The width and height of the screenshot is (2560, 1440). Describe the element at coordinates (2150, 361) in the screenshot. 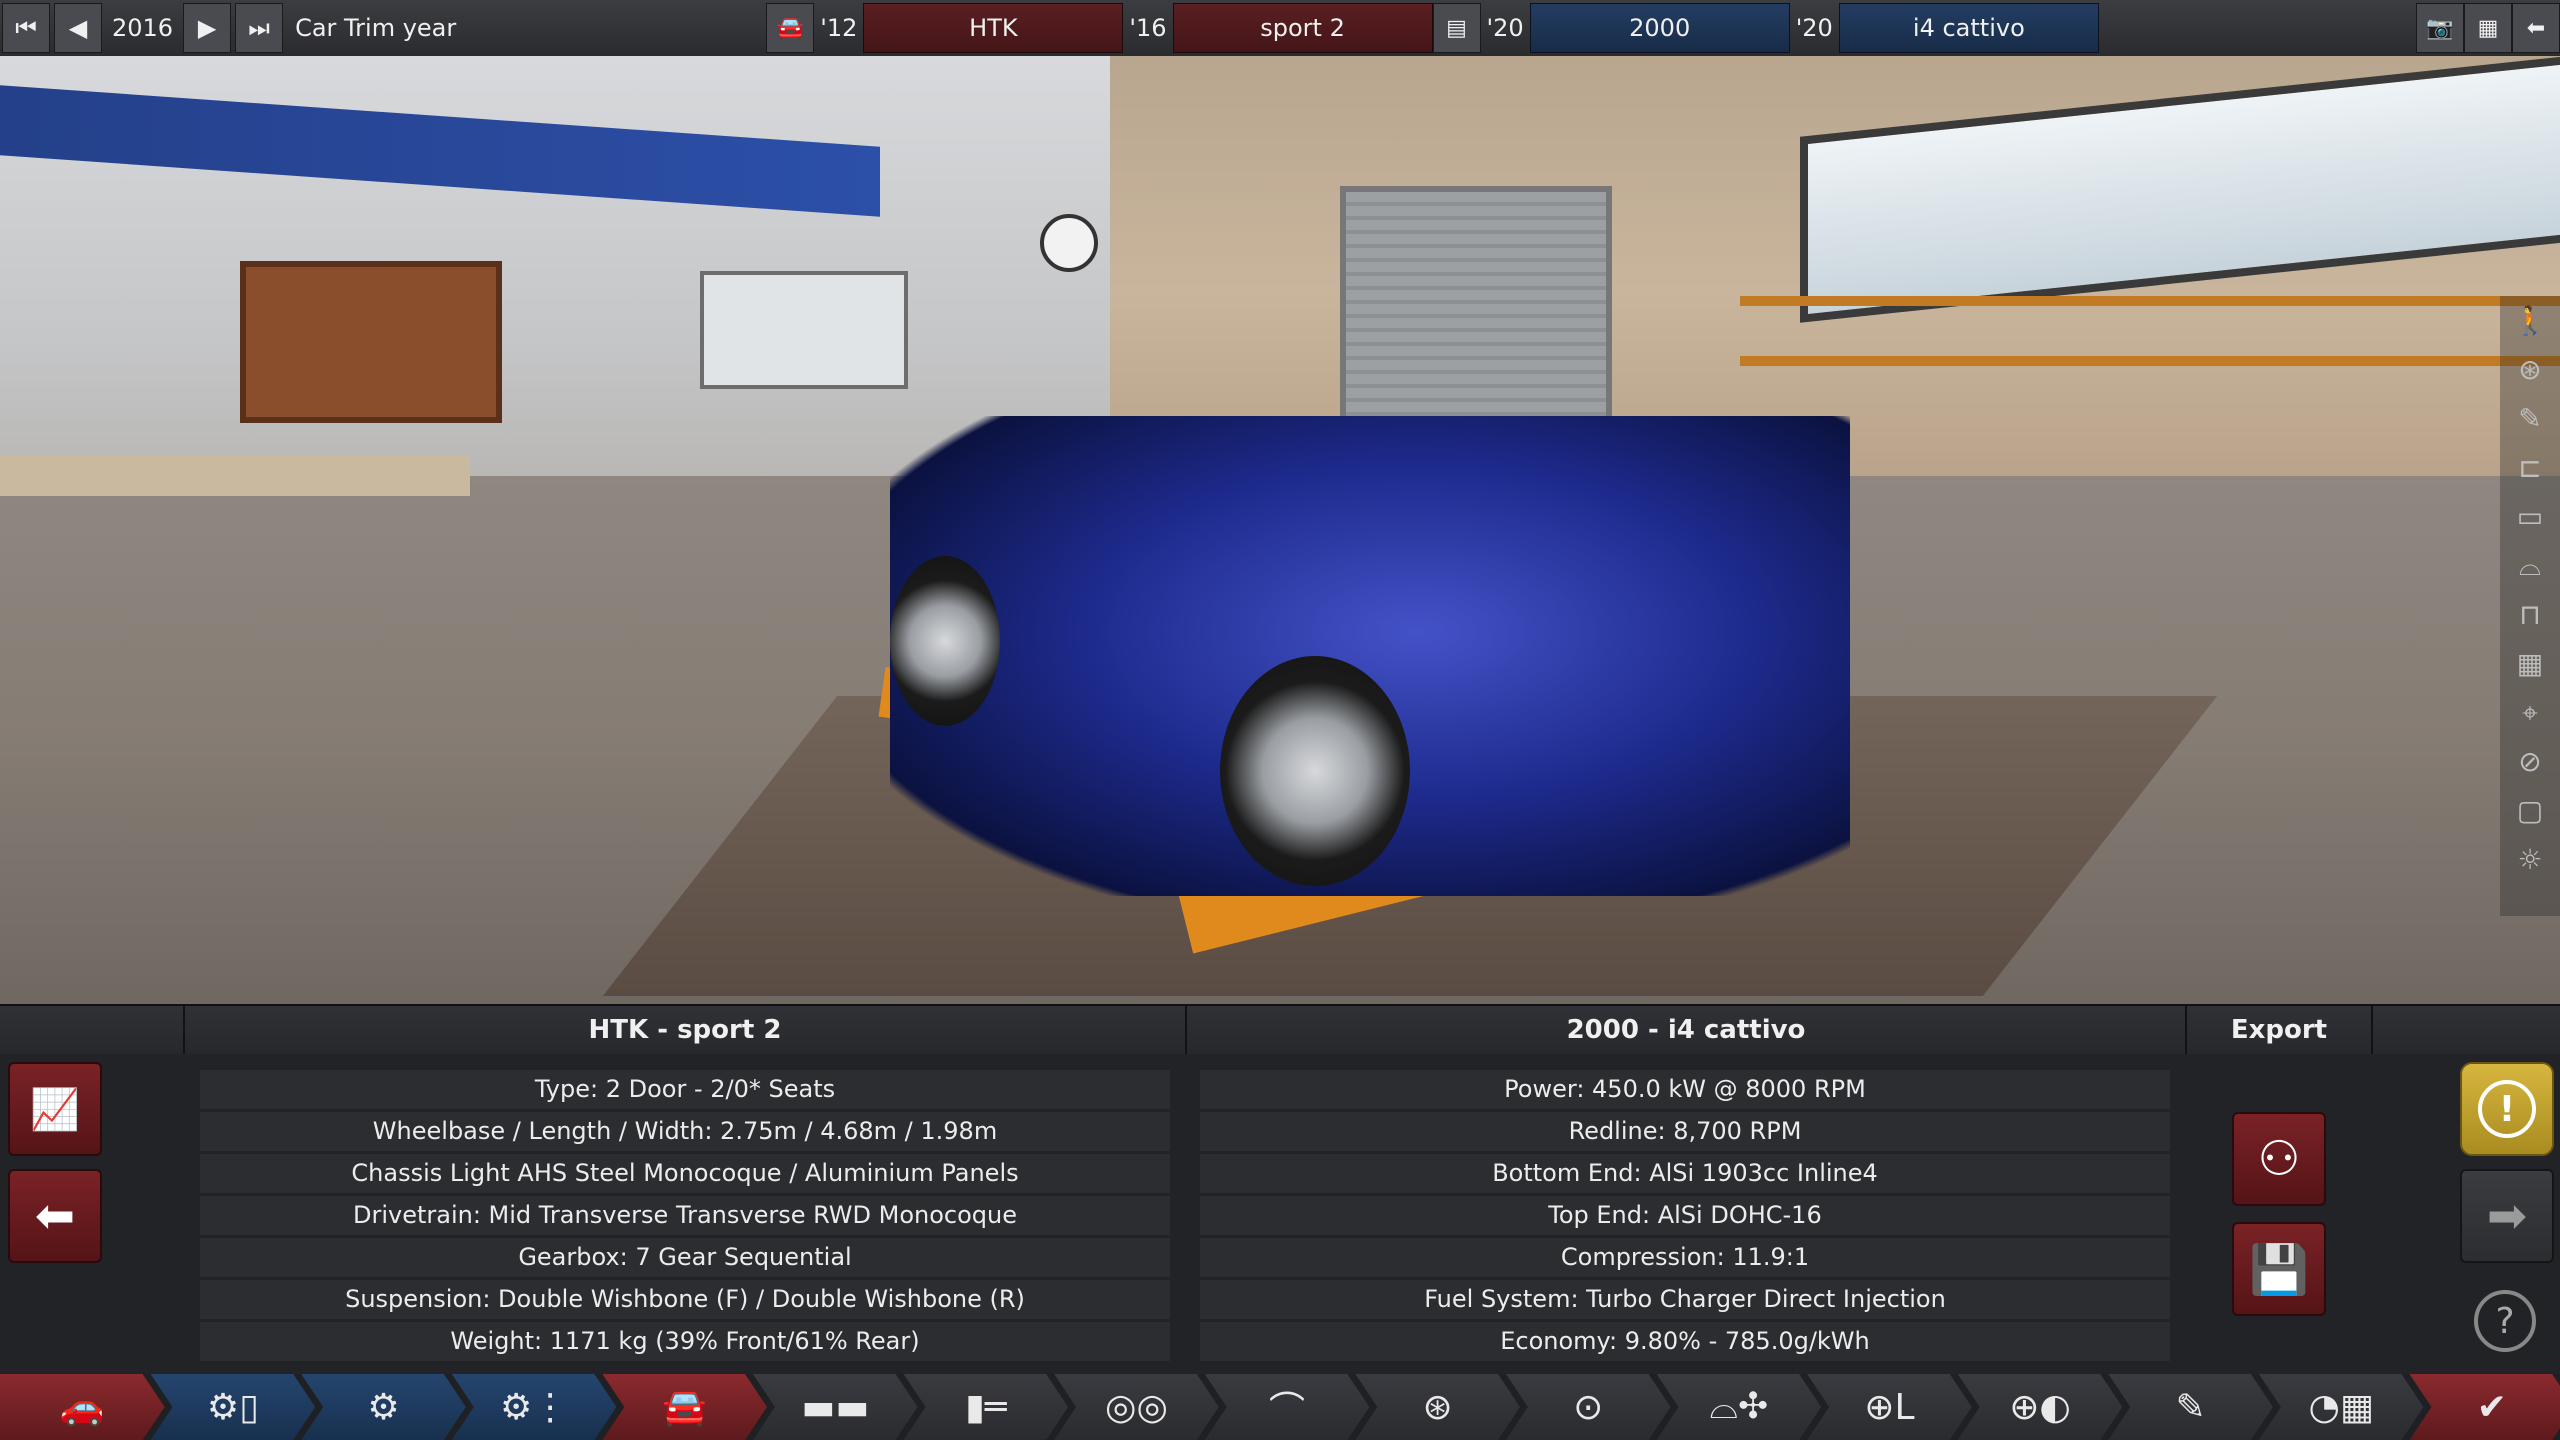

I see `shelf` at that location.